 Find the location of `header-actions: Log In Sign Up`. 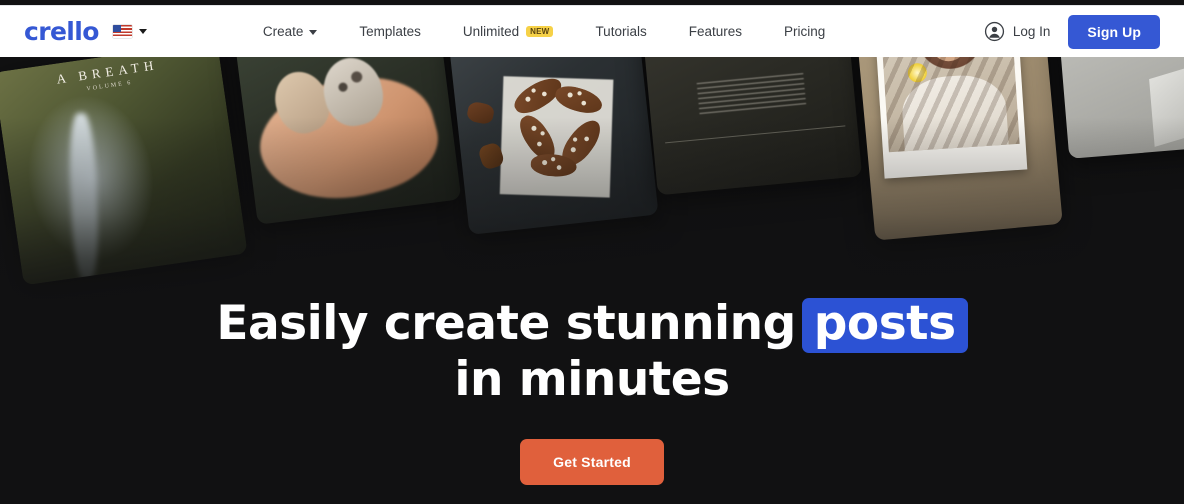

header-actions: Log In Sign Up is located at coordinates (1072, 31).